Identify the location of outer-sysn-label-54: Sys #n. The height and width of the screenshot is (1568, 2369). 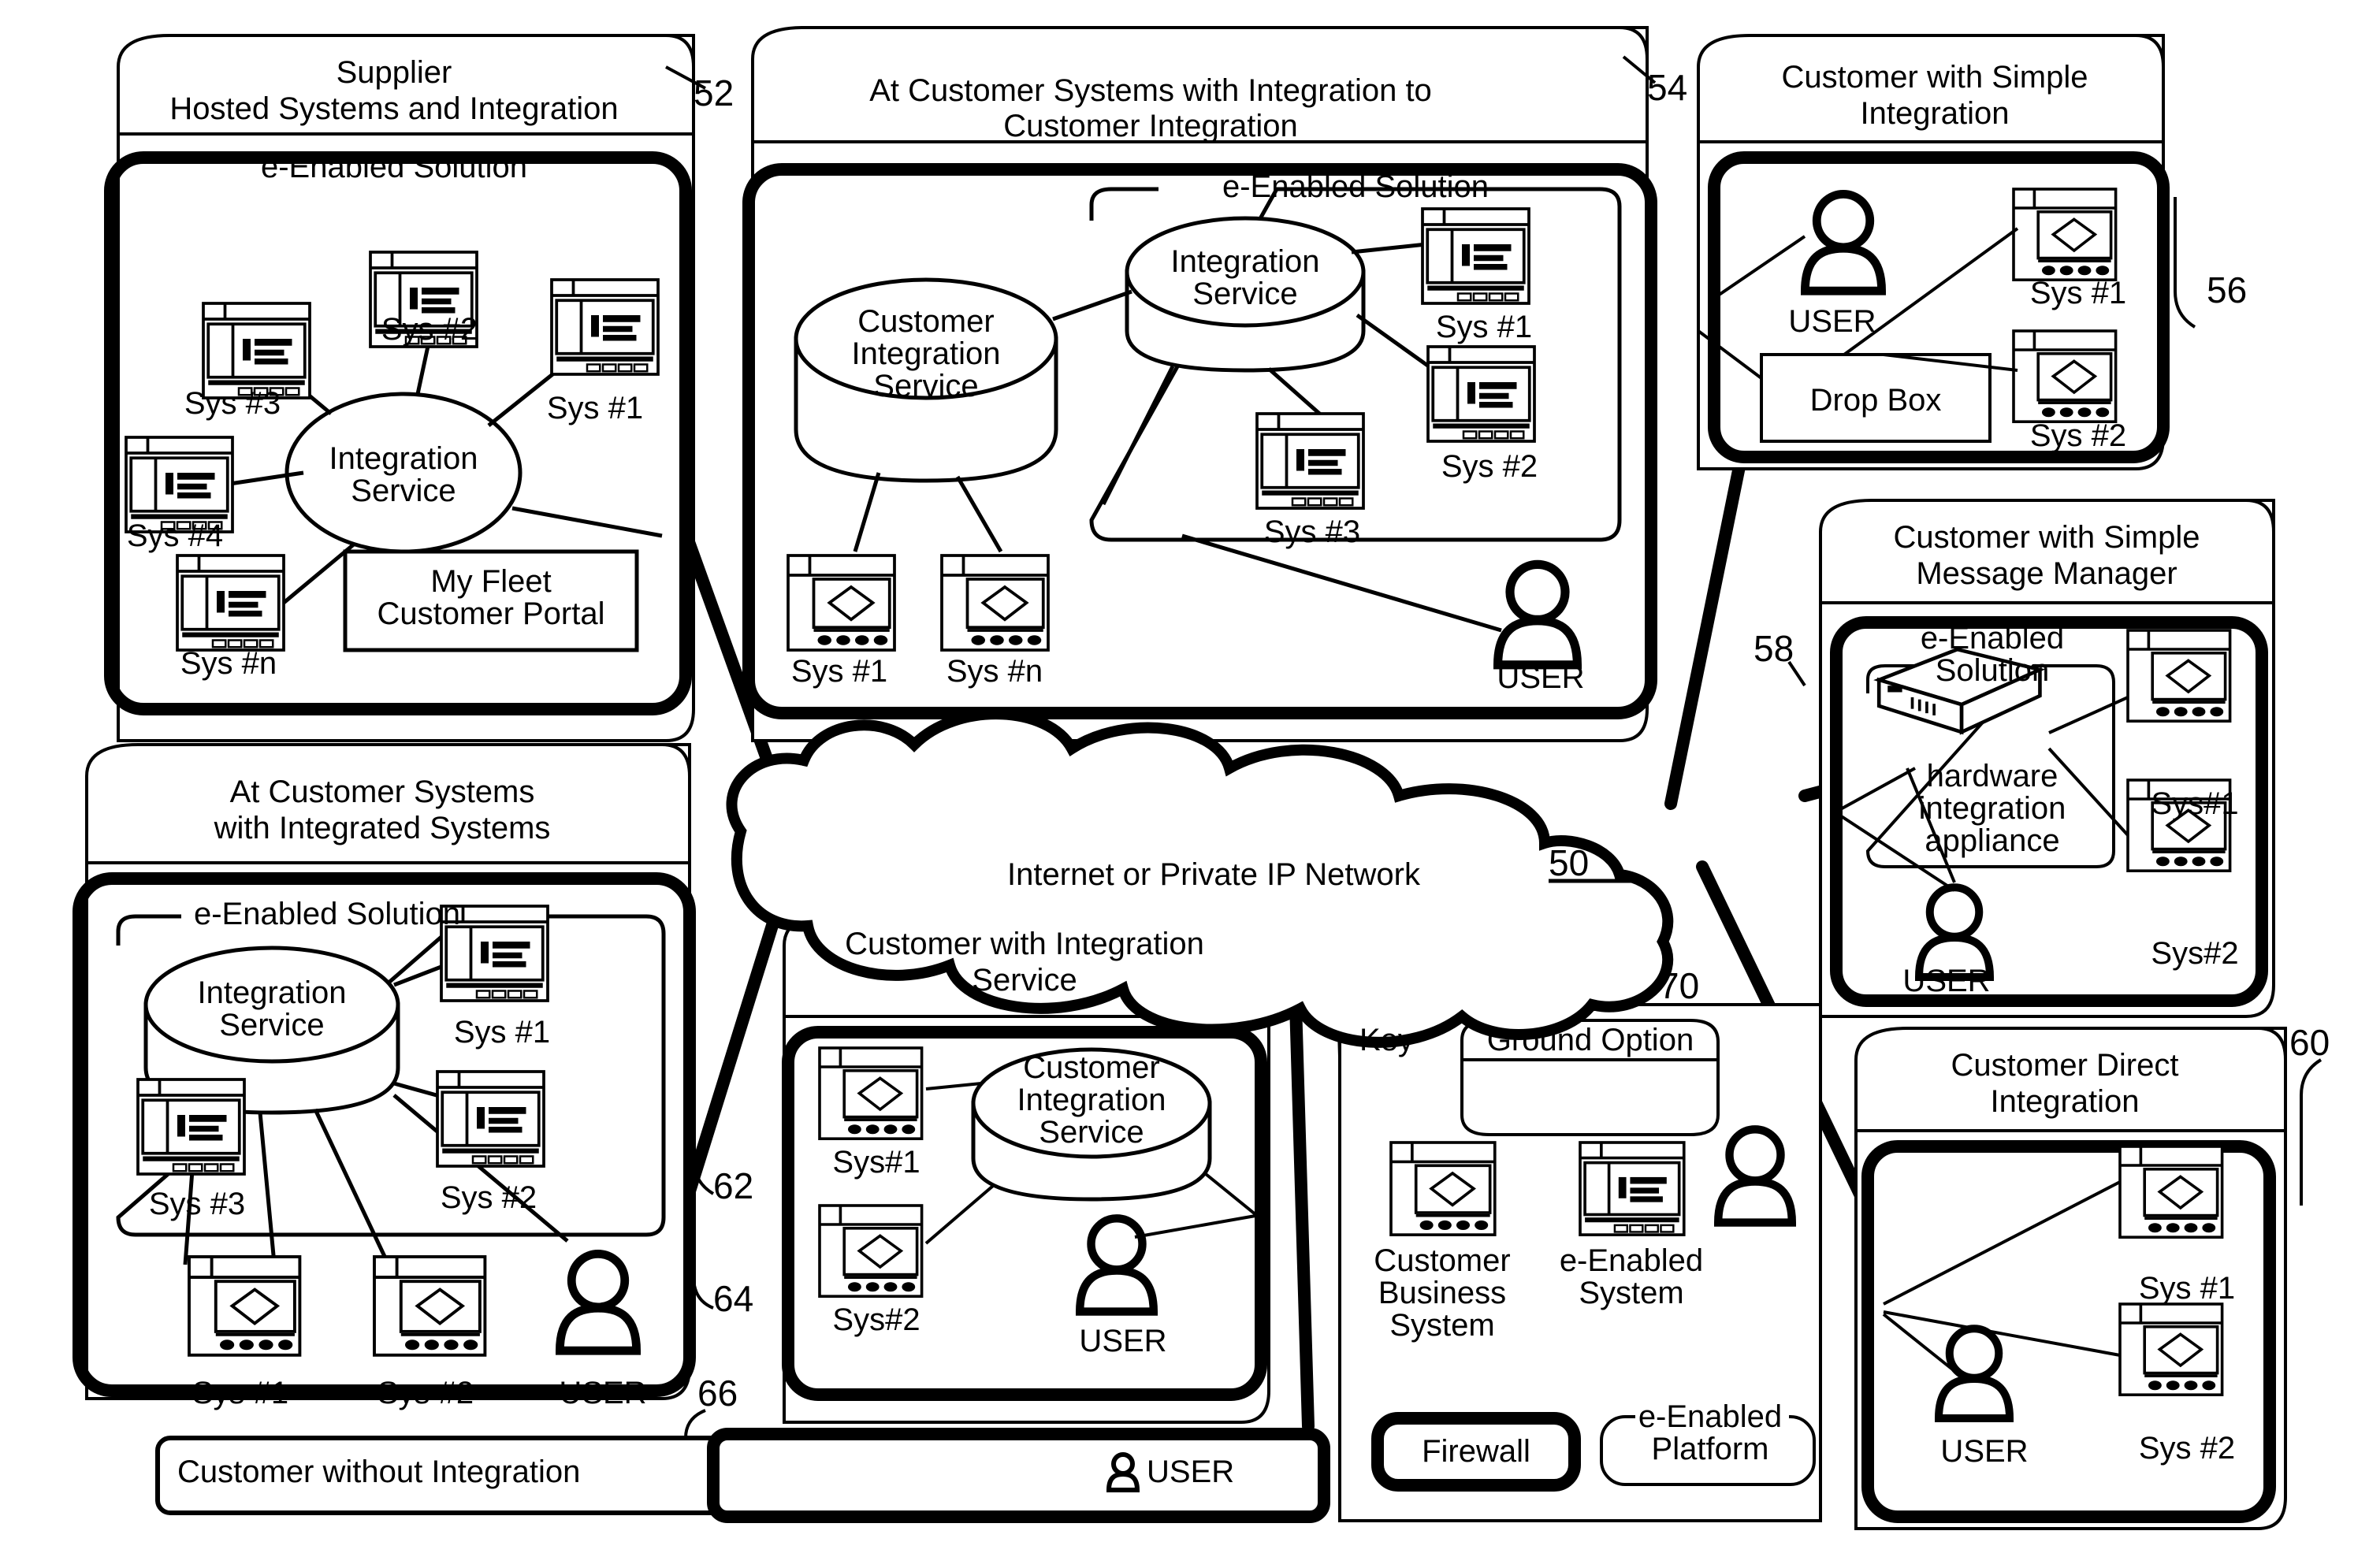
(994, 671).